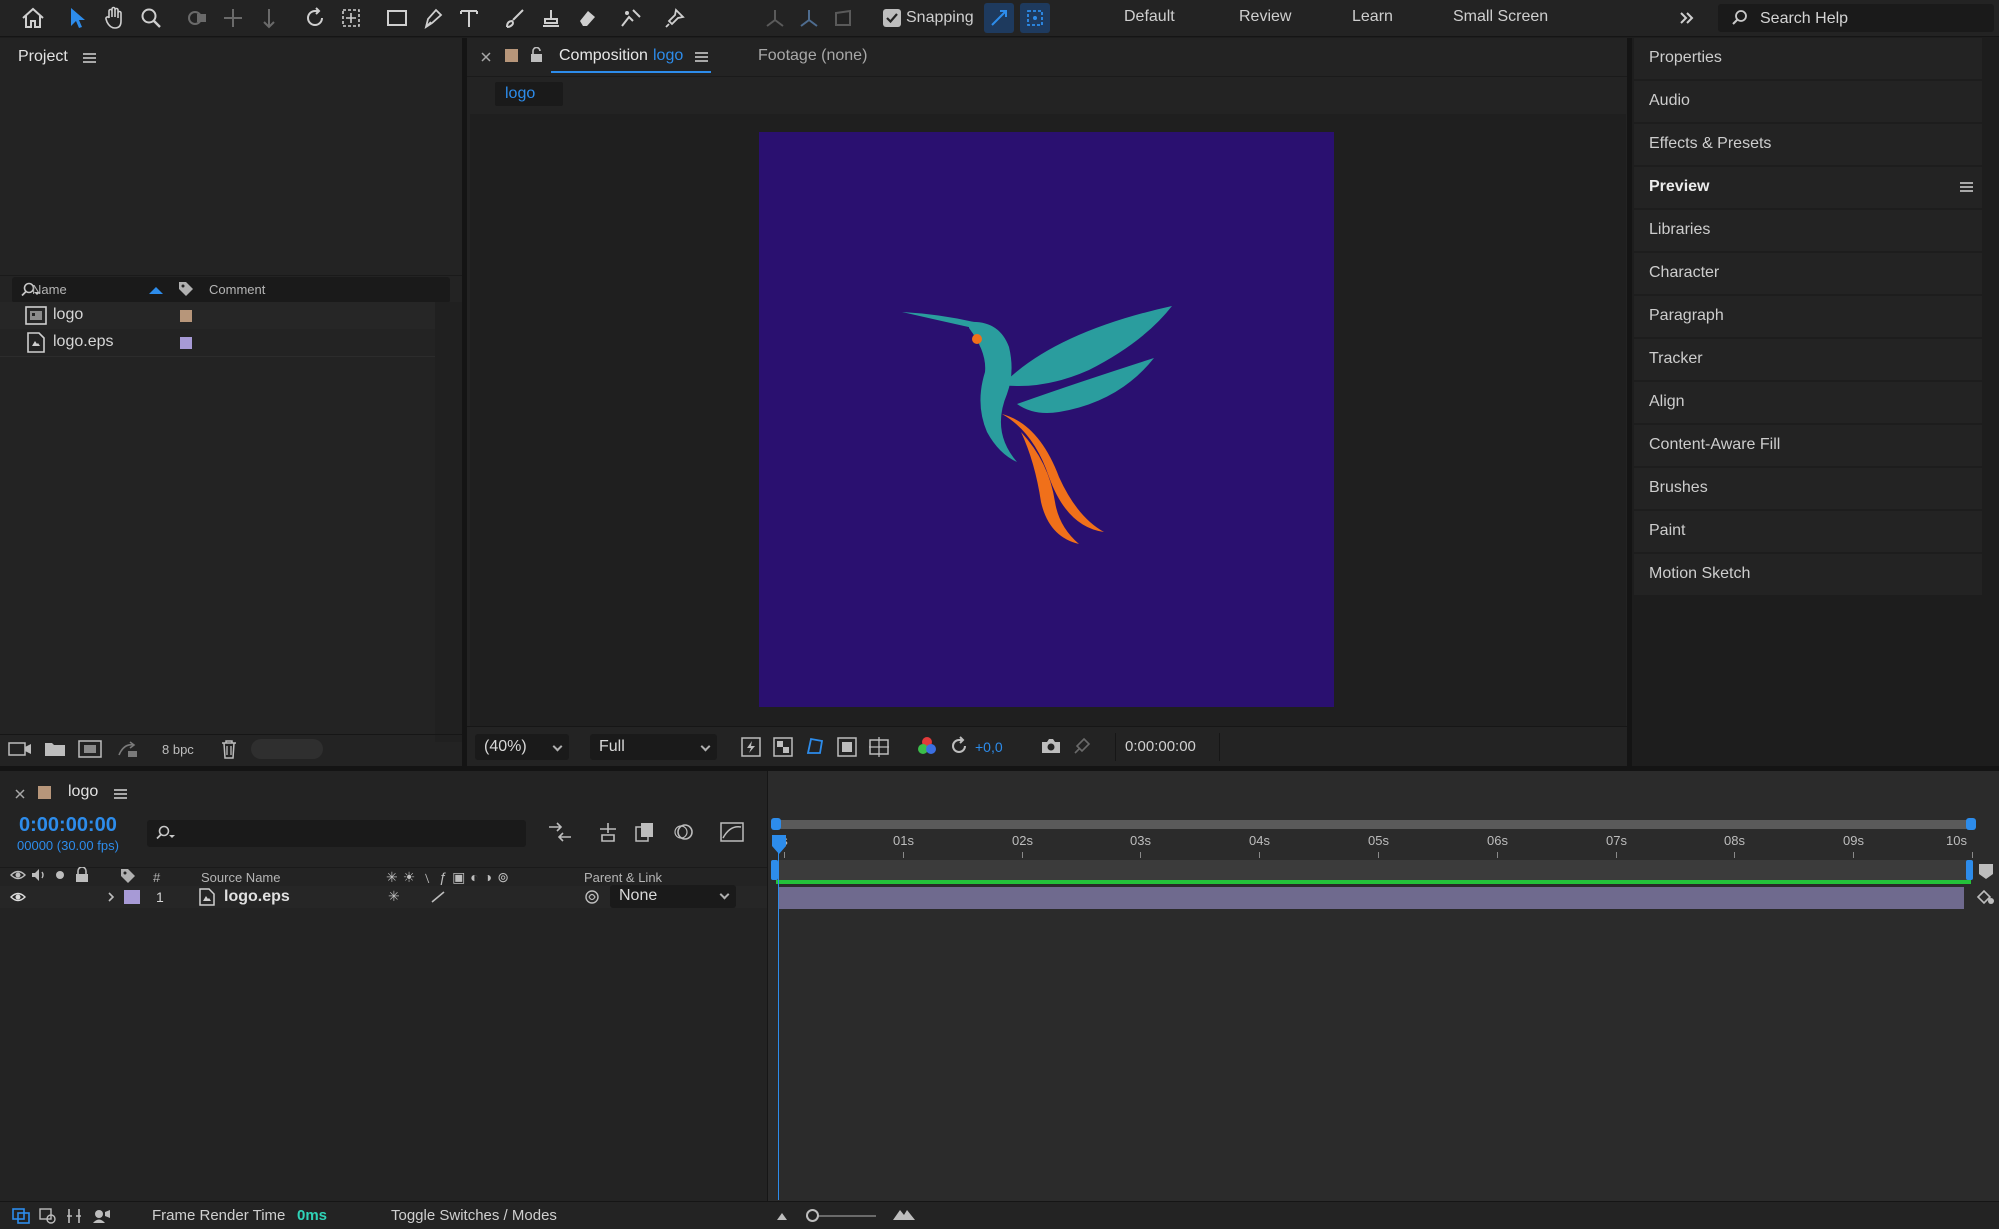  Describe the element at coordinates (20, 749) in the screenshot. I see `interpret-footage-icon` at that location.